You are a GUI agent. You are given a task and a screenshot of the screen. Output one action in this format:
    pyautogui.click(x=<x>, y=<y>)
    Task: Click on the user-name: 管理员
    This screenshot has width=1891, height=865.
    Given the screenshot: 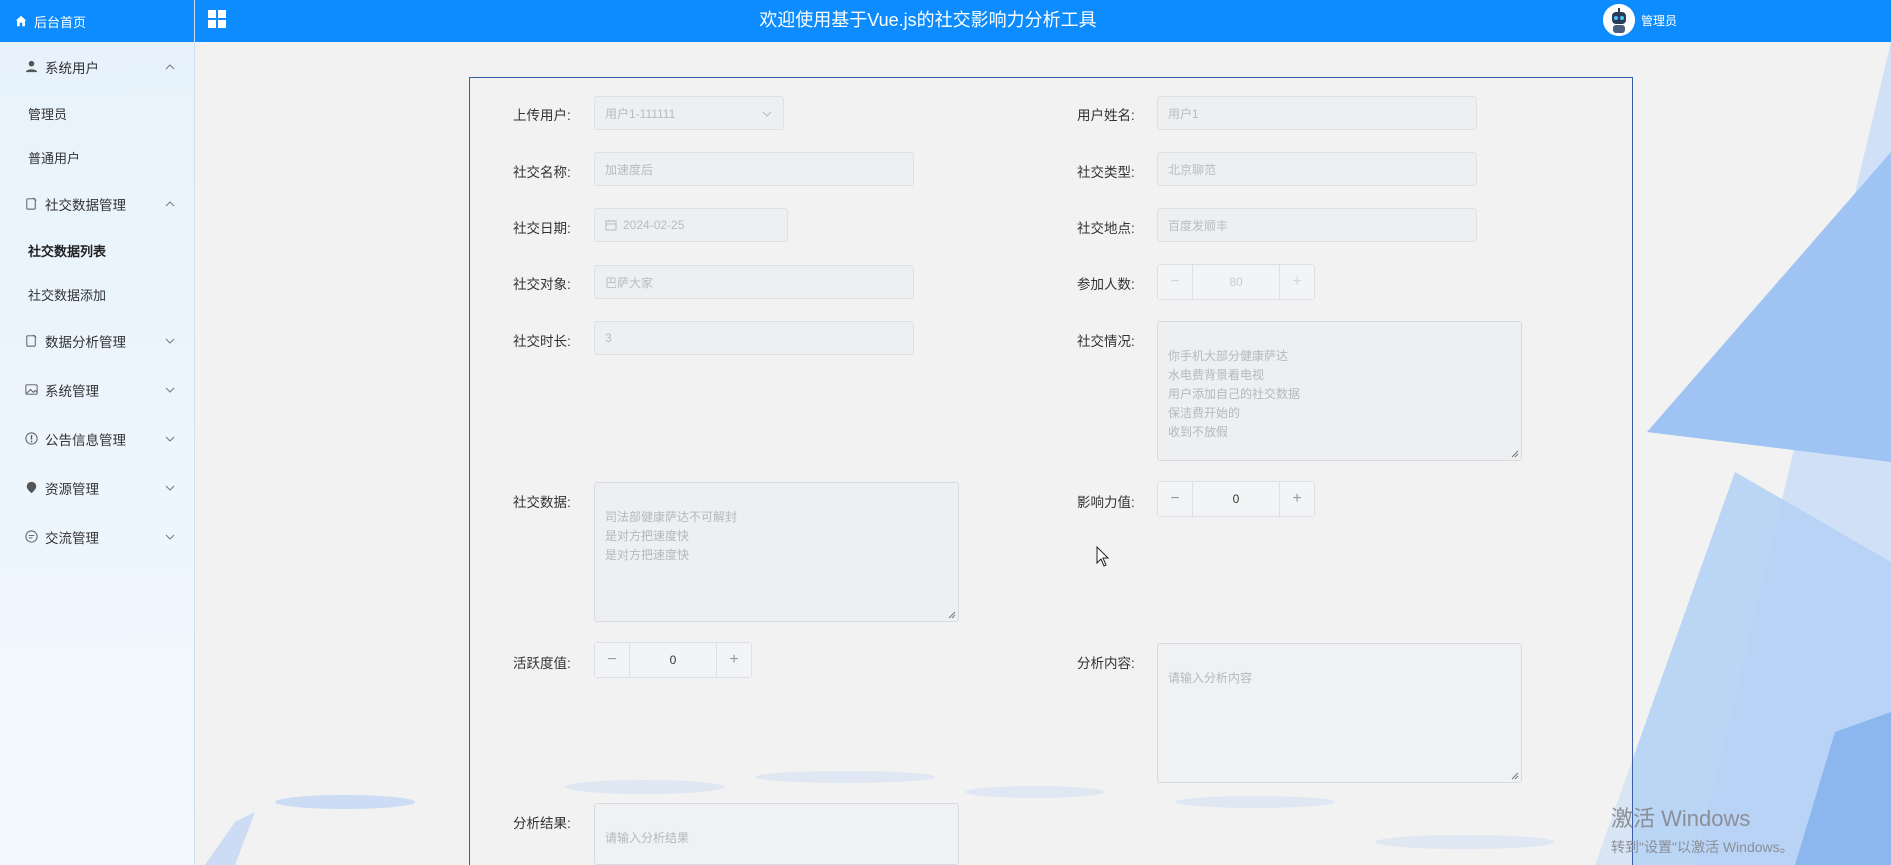 What is the action you would take?
    pyautogui.click(x=1659, y=20)
    